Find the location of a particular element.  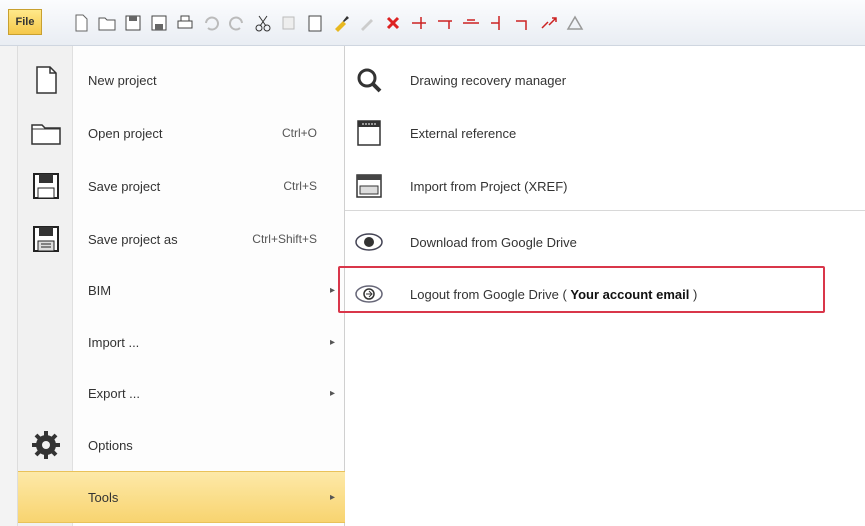

line-tool-6-icon is located at coordinates (549, 23).